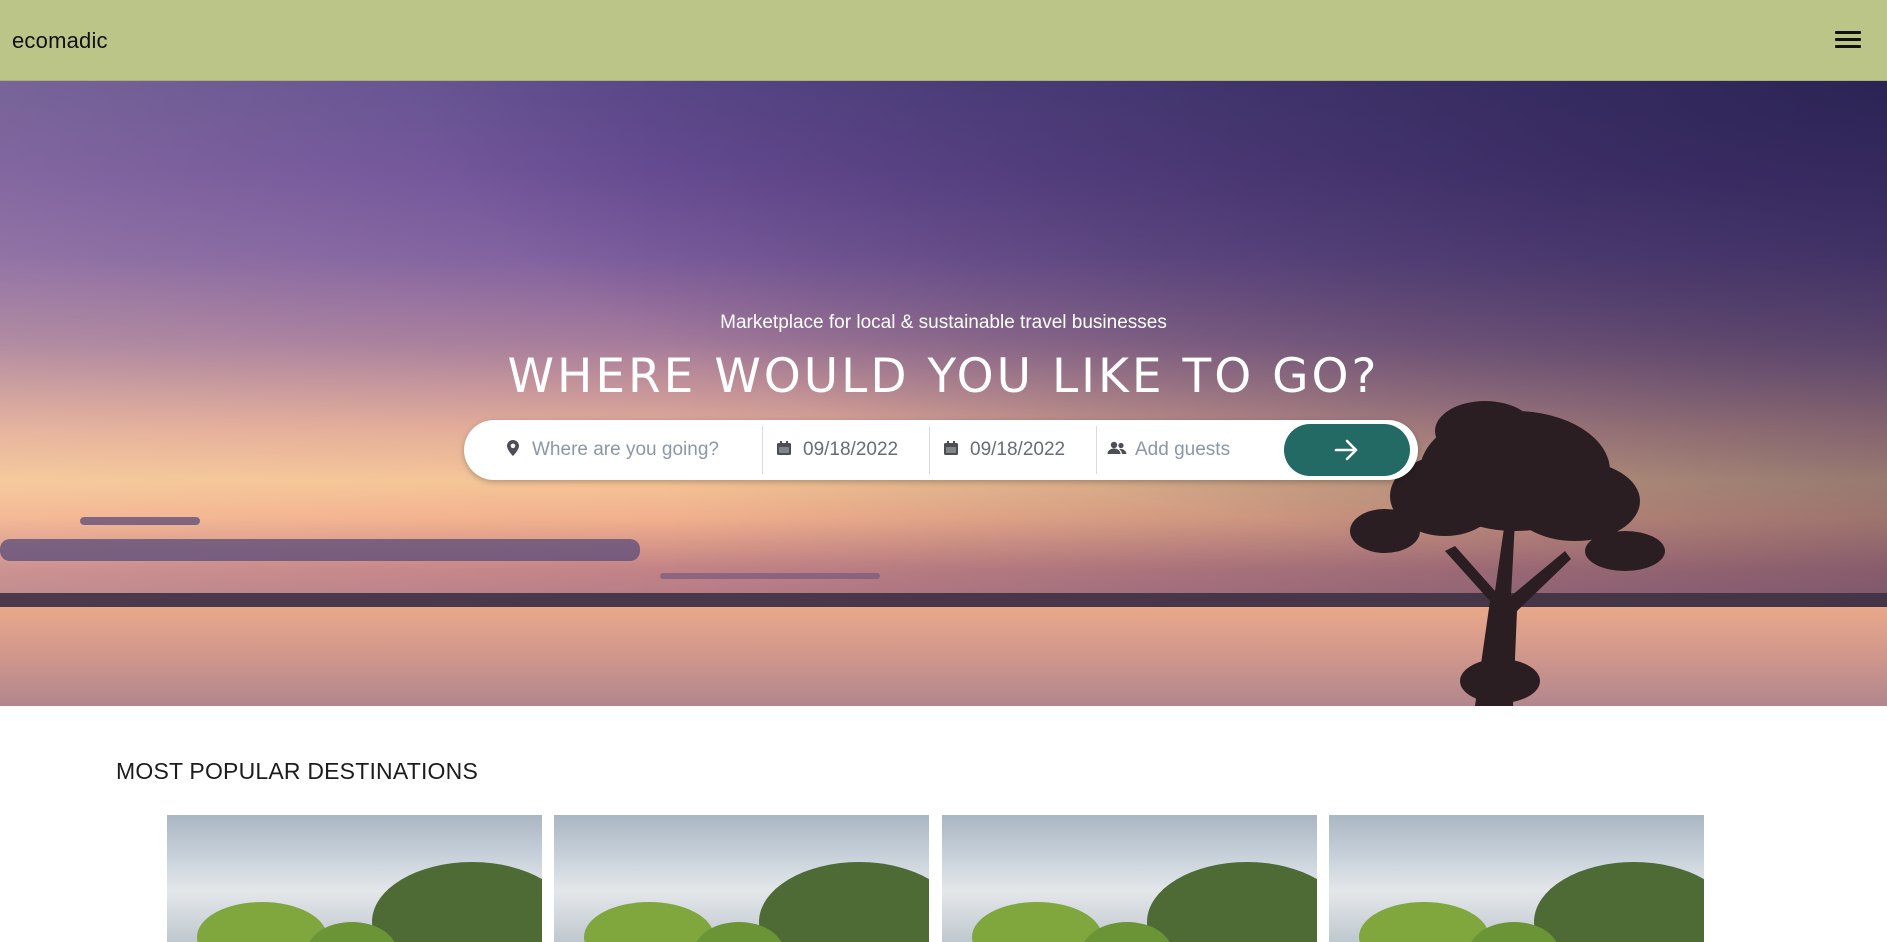 The height and width of the screenshot is (942, 1887). What do you see at coordinates (513, 450) in the screenshot?
I see `map-pin-icon` at bounding box center [513, 450].